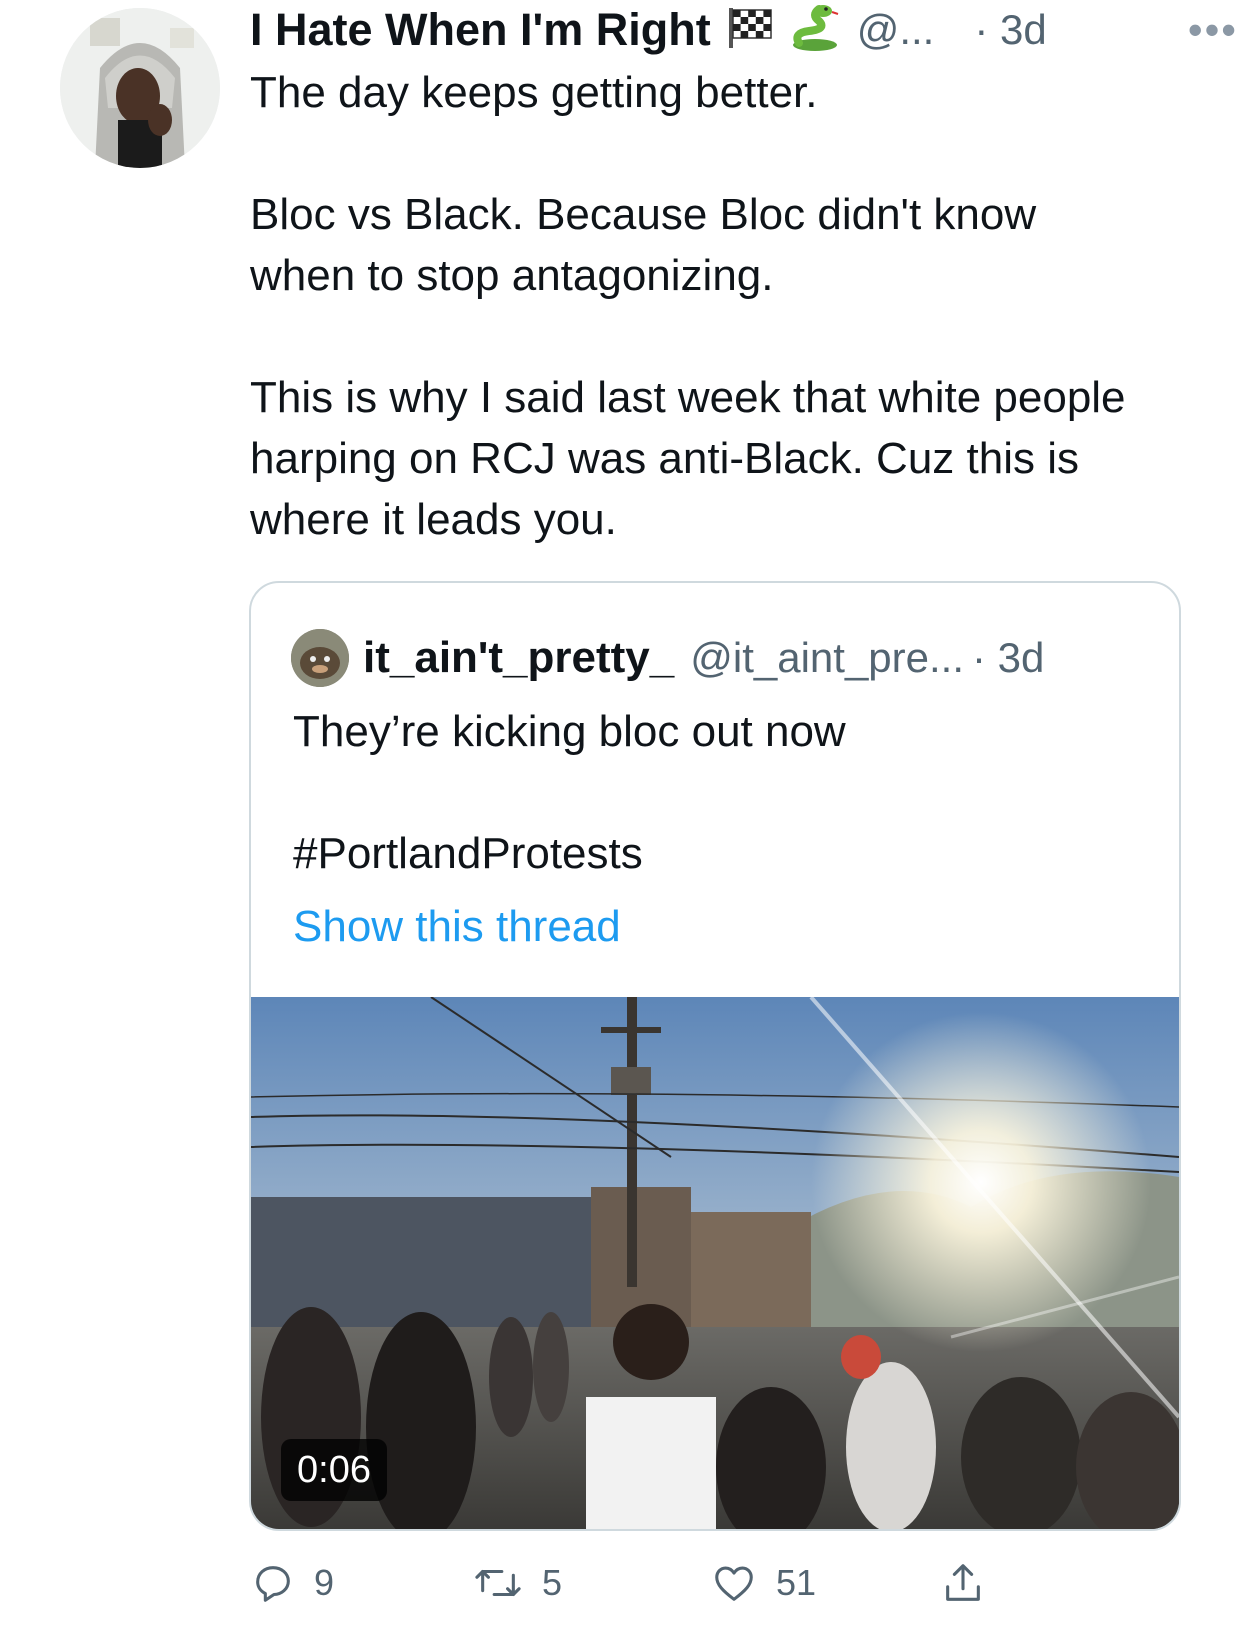 The height and width of the screenshot is (1630, 1242). Describe the element at coordinates (734, 1583) in the screenshot. I see `heart-icon` at that location.